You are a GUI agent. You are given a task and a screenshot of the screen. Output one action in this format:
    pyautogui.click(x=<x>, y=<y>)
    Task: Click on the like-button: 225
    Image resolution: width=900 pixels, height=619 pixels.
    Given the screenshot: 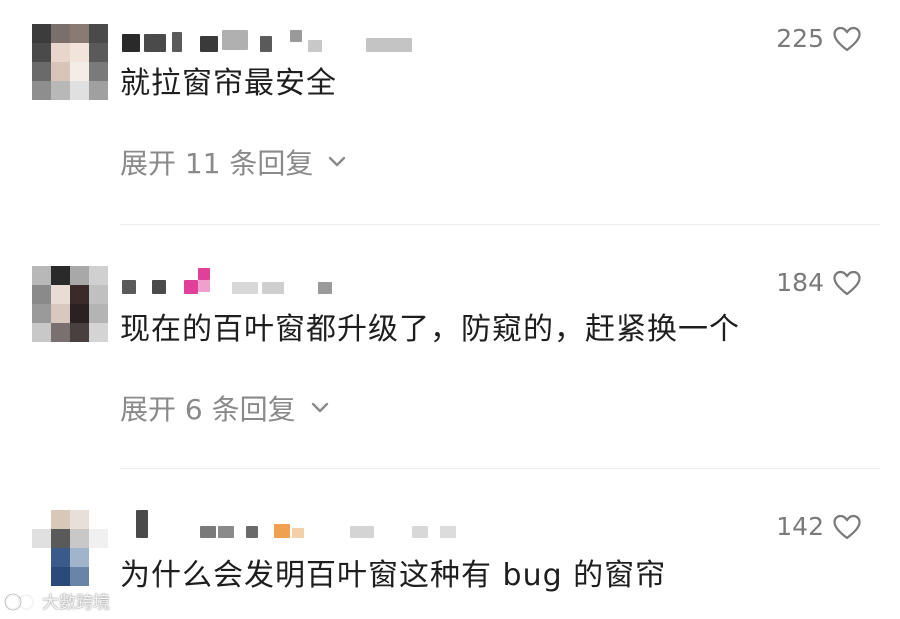 What is the action you would take?
    pyautogui.click(x=819, y=38)
    